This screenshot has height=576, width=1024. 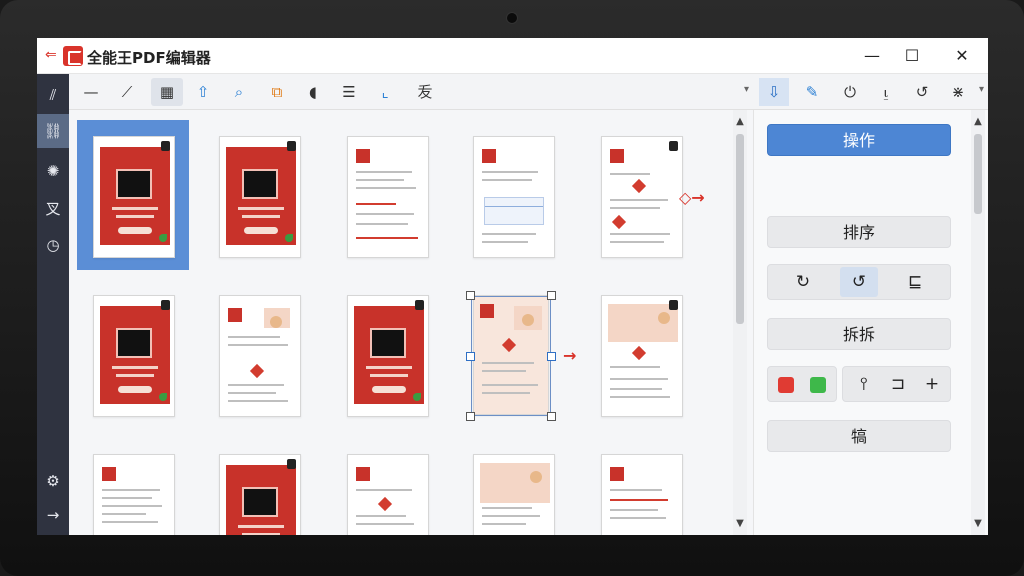 What do you see at coordinates (385, 92) in the screenshot?
I see `insert-icon: ⌞` at bounding box center [385, 92].